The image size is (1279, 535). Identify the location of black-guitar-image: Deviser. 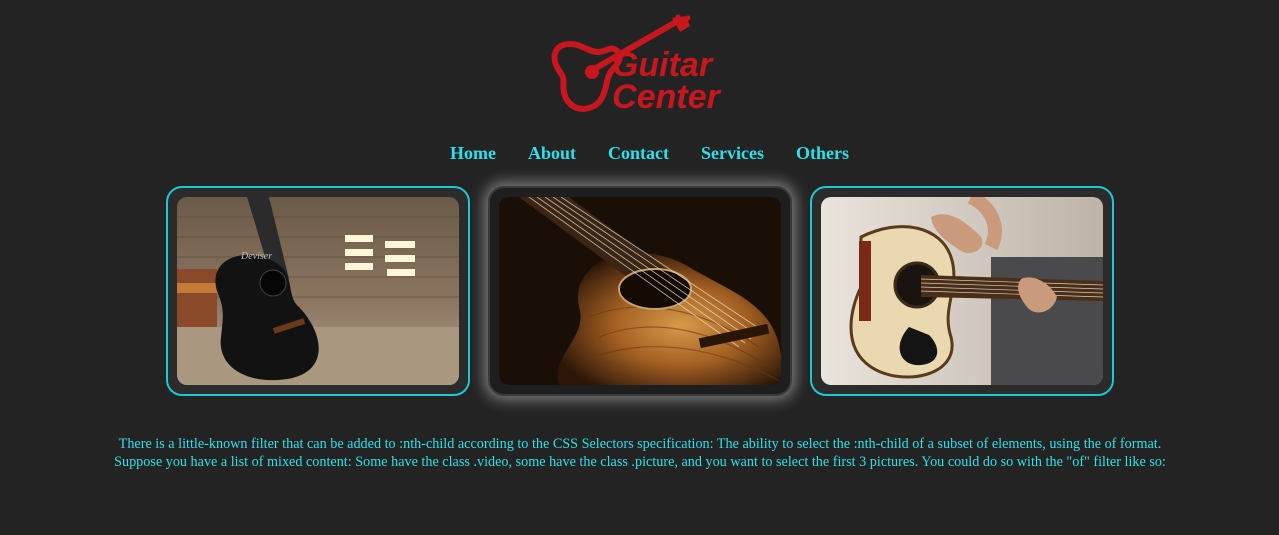
(318, 291).